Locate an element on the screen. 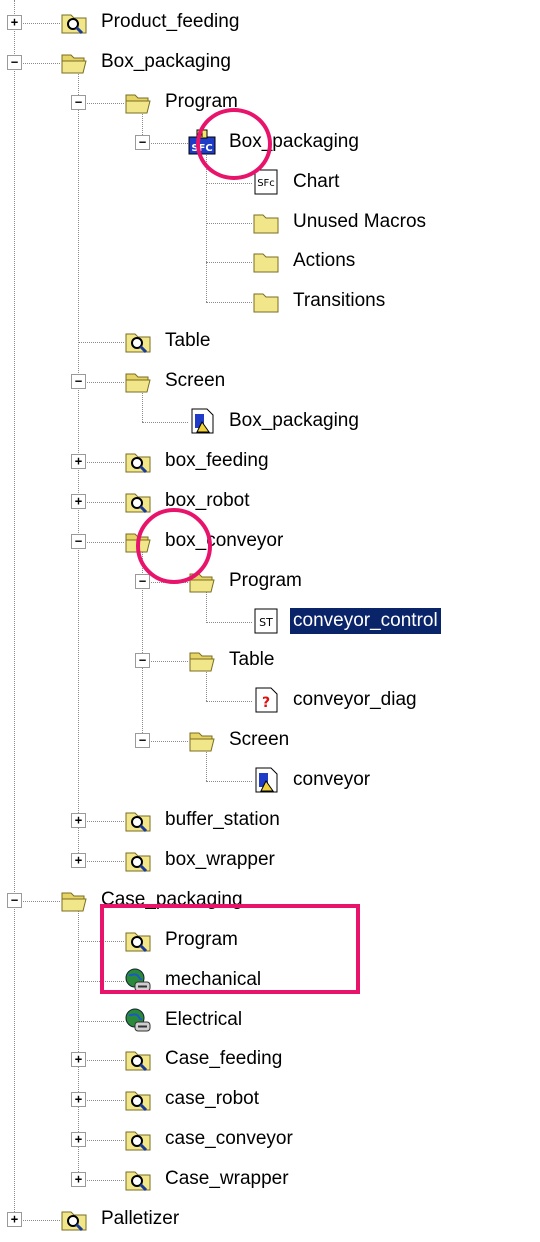 The height and width of the screenshot is (1242, 540). tree-item: conveyor is located at coordinates (270, 781).